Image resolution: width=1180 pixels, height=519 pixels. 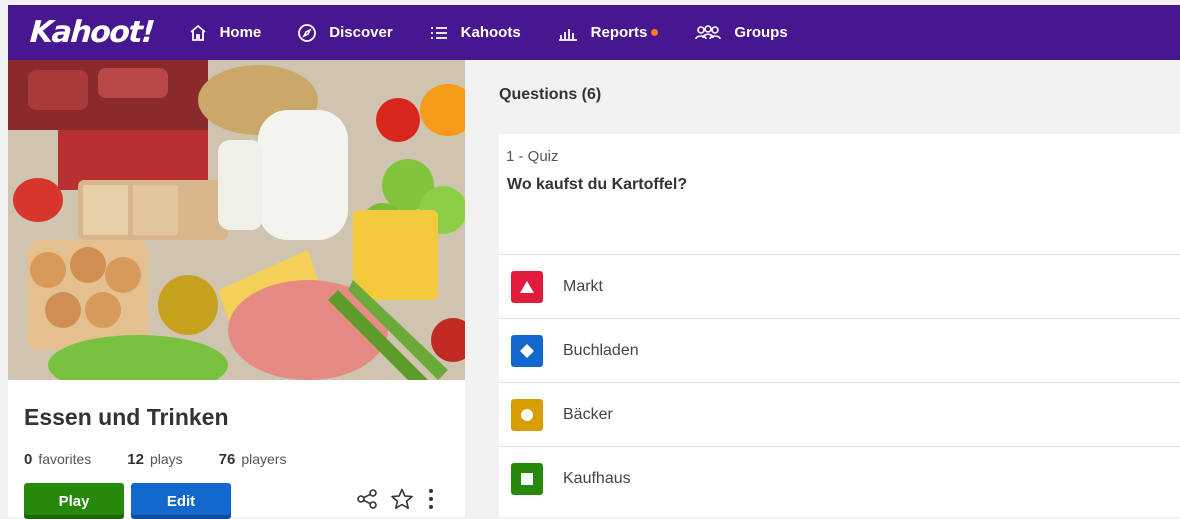 I want to click on answer-text-4: Kaufhaus, so click(x=597, y=478).